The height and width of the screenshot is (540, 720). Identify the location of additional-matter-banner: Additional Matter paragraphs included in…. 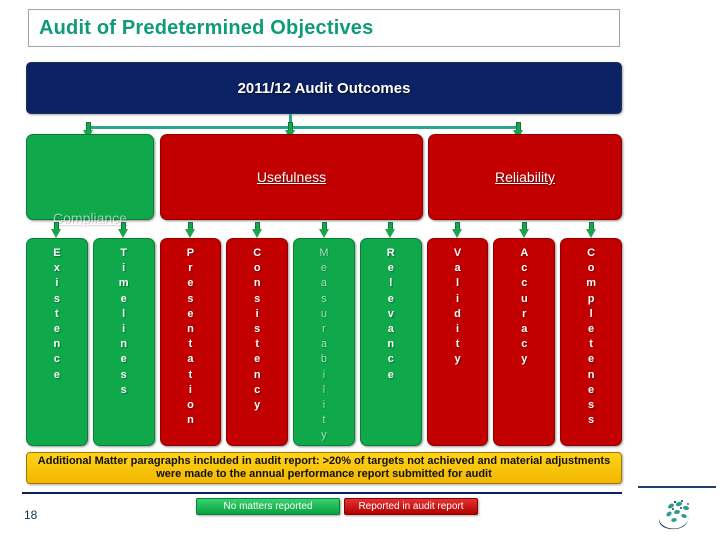
(324, 468).